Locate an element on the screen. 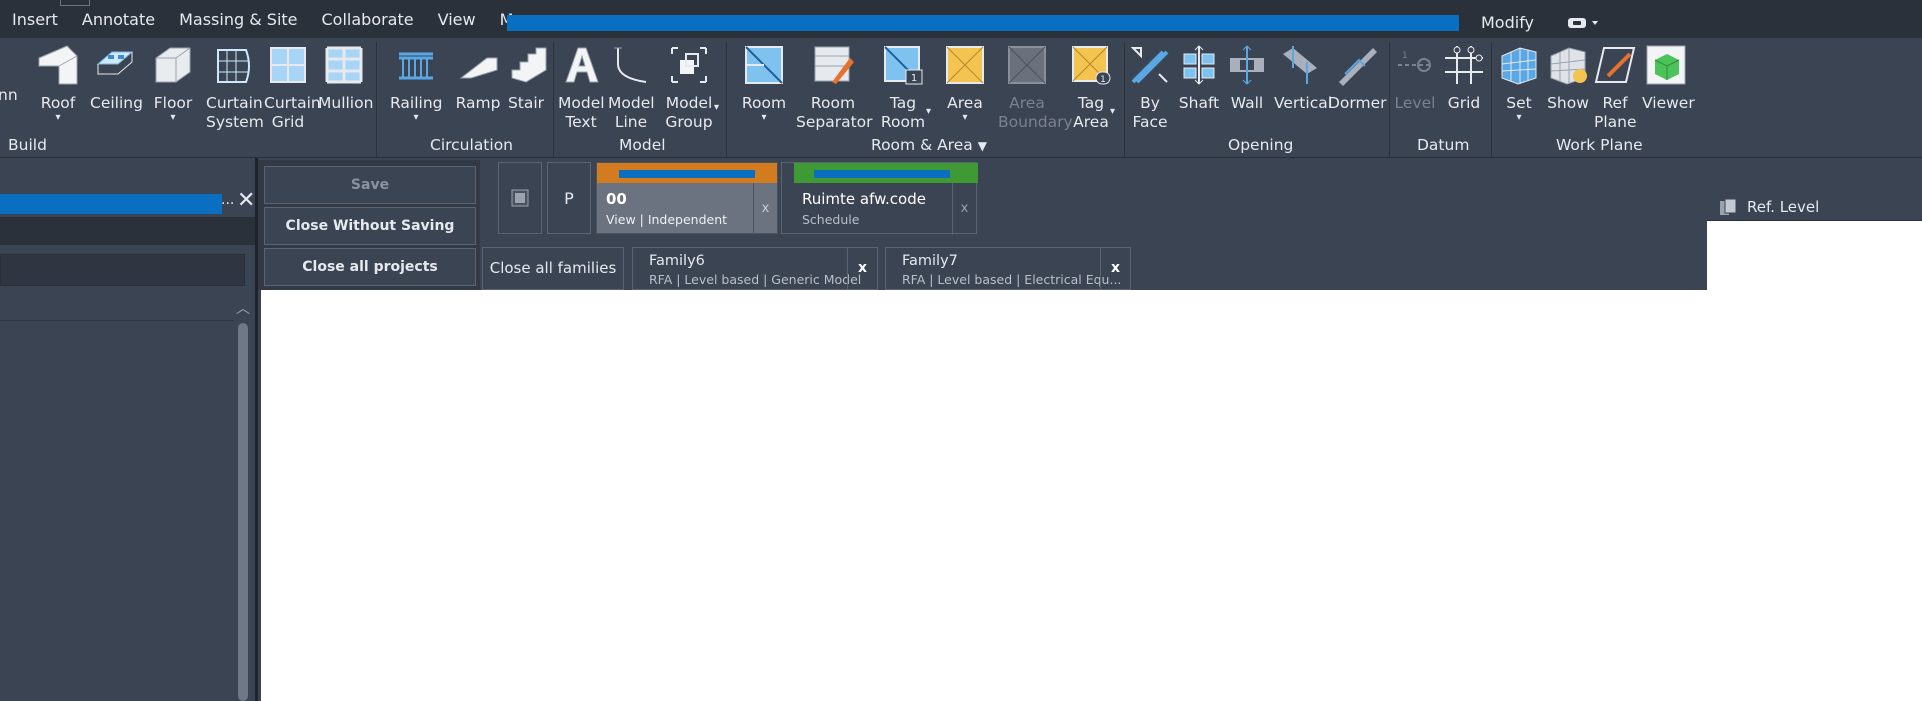  tab-subtitle: Schedule is located at coordinates (831, 219).